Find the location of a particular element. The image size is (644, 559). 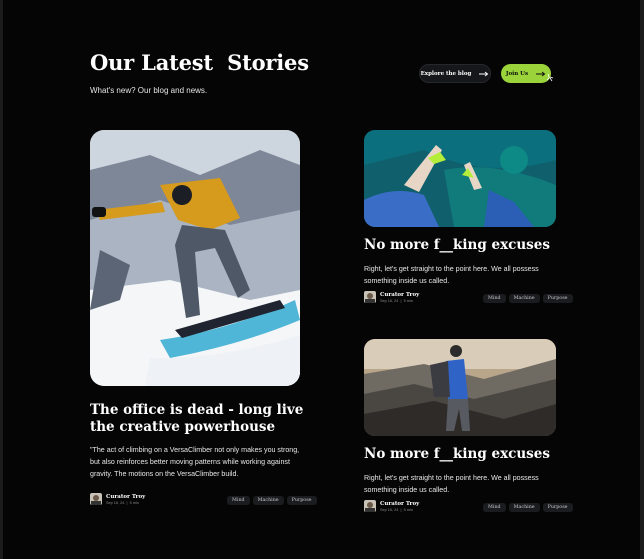

explore-blog-button: Explore the blog is located at coordinates (455, 73).